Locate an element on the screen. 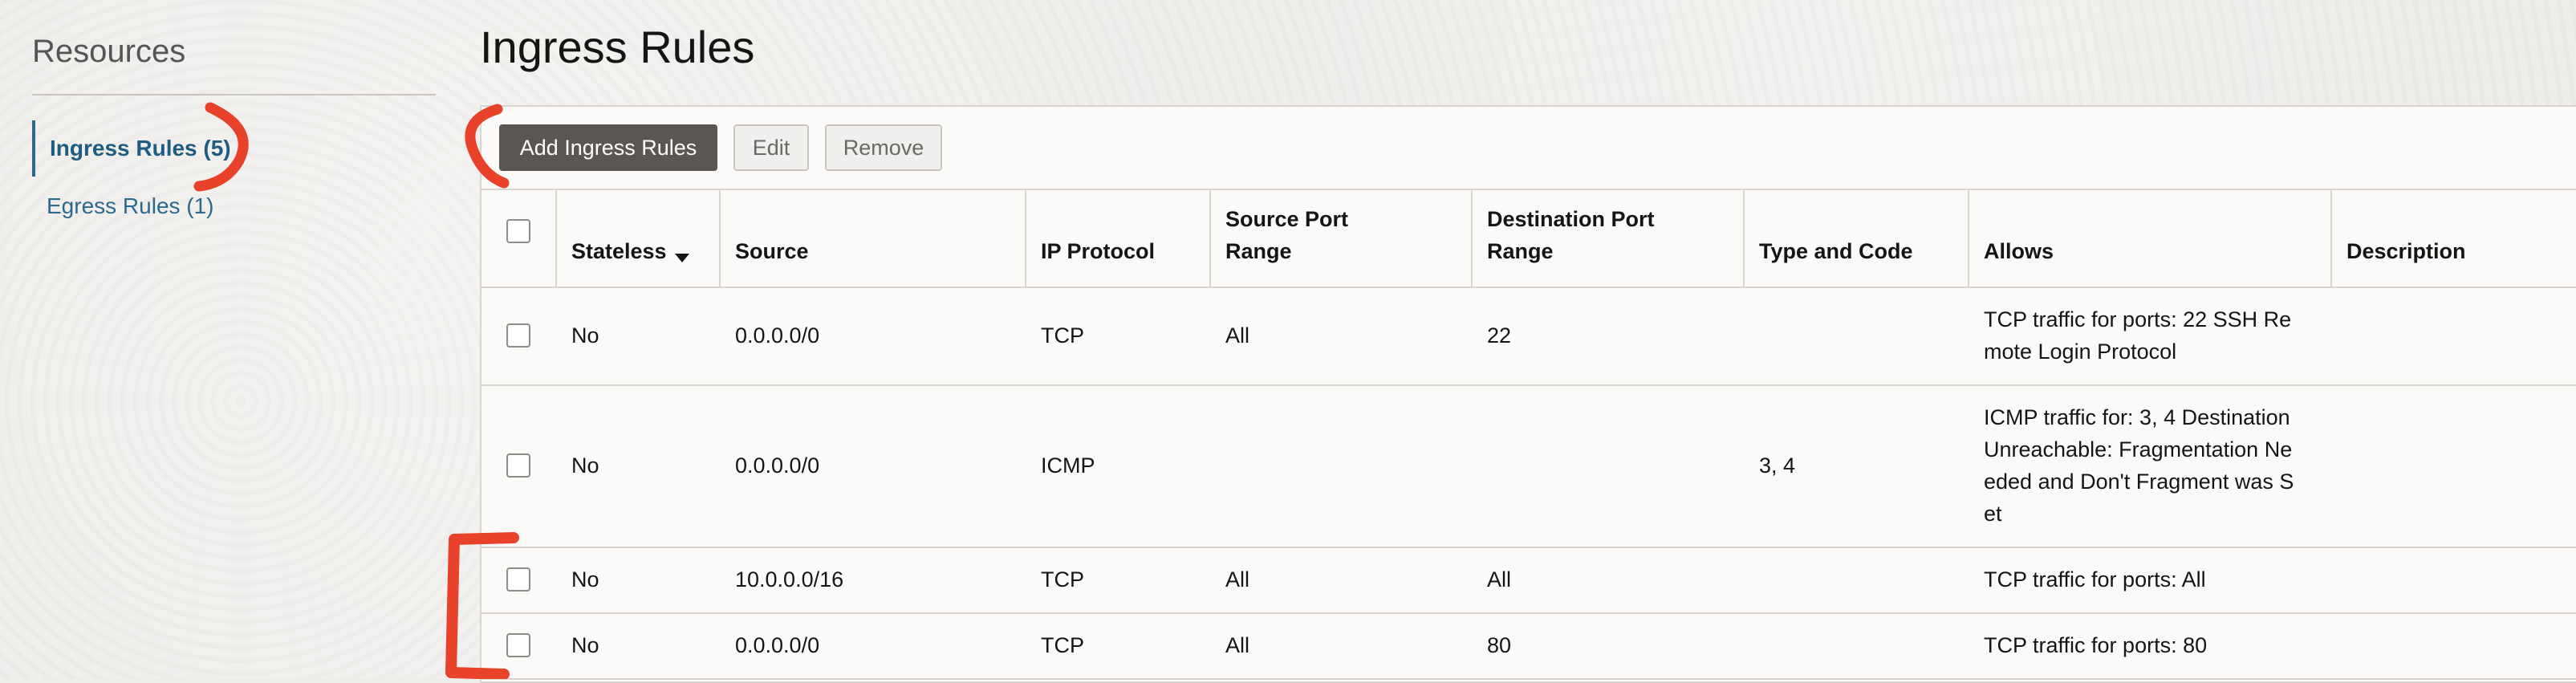  annotation-bracket-add-button is located at coordinates (487, 146).